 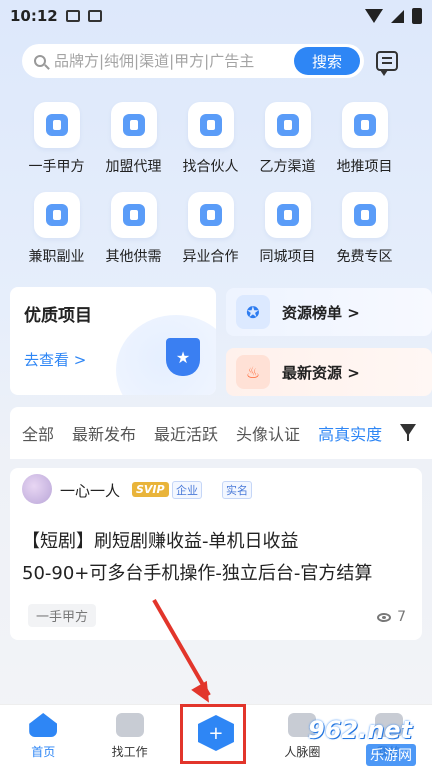 What do you see at coordinates (350, 433) in the screenshot?
I see `tab-high-authenticity: 高真实度` at bounding box center [350, 433].